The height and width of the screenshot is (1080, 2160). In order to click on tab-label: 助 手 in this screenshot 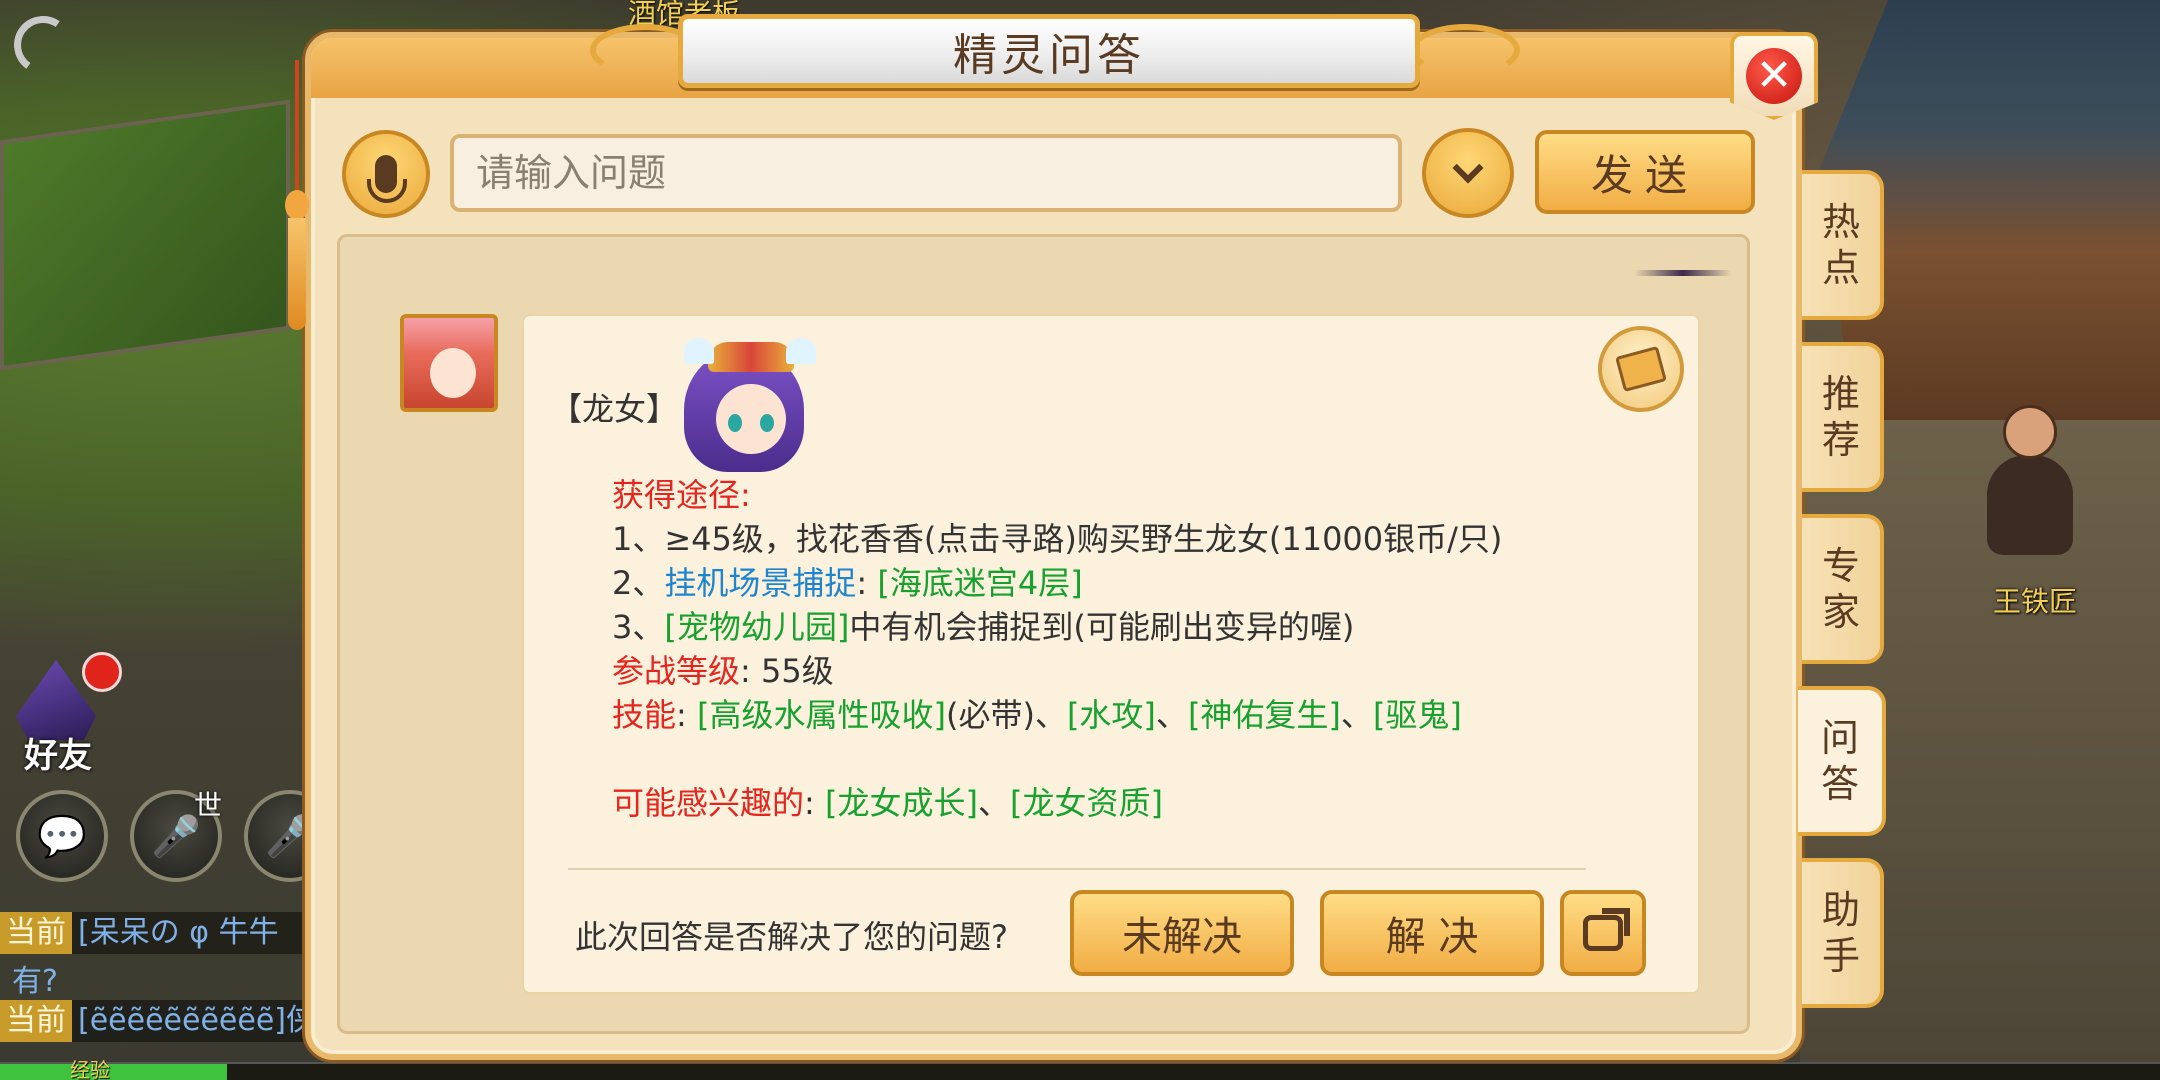, I will do `click(1840, 933)`.